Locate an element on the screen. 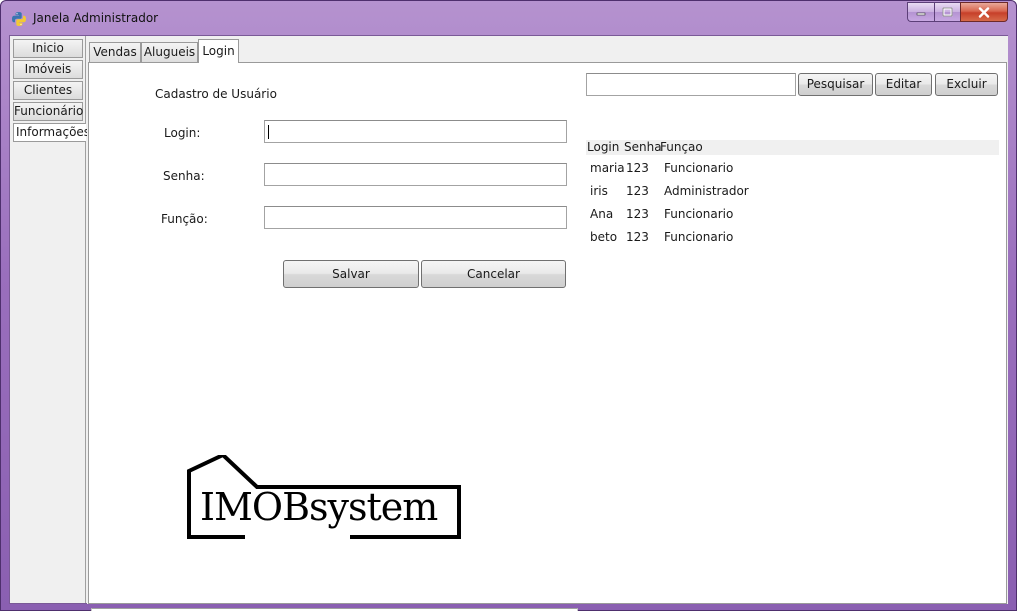 The width and height of the screenshot is (1017, 611). text-caret is located at coordinates (268, 132).